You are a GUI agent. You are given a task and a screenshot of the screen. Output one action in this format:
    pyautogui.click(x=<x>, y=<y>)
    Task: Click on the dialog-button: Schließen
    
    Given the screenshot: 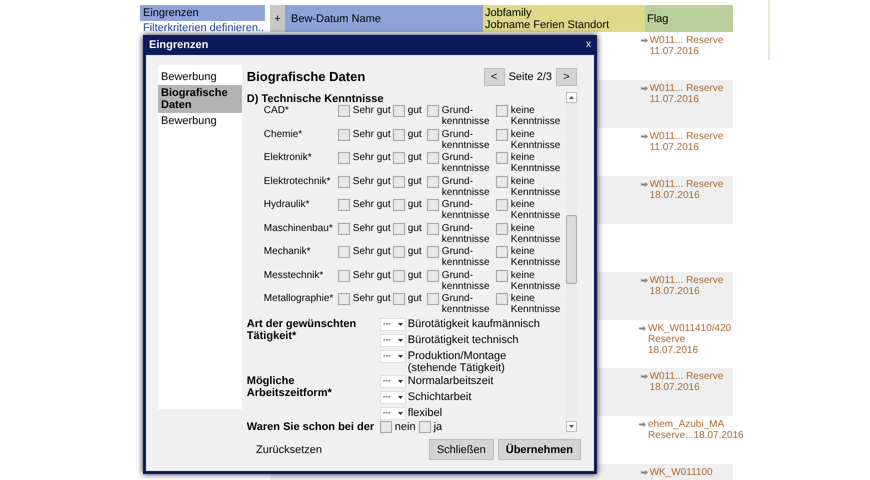 What is the action you would take?
    pyautogui.click(x=461, y=449)
    